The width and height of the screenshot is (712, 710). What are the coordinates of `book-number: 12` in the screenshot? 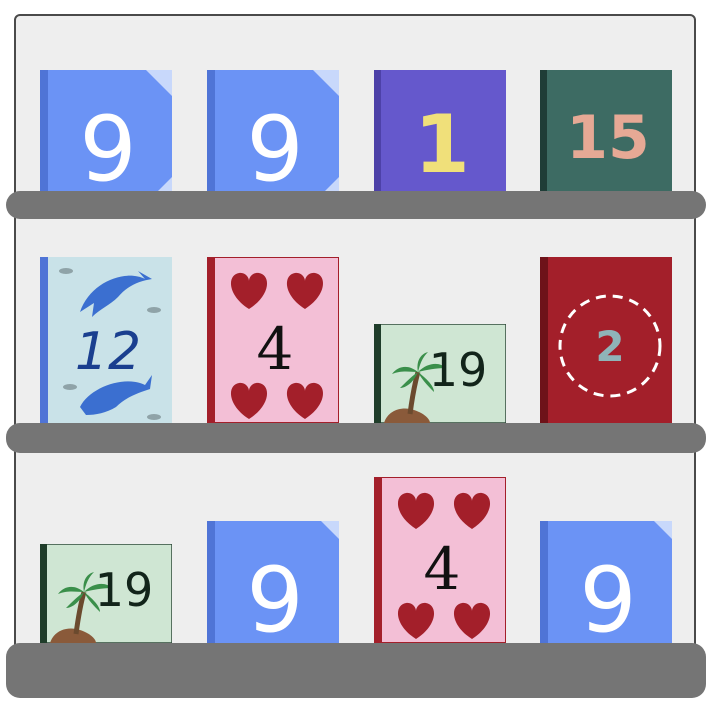 It's located at (108, 352).